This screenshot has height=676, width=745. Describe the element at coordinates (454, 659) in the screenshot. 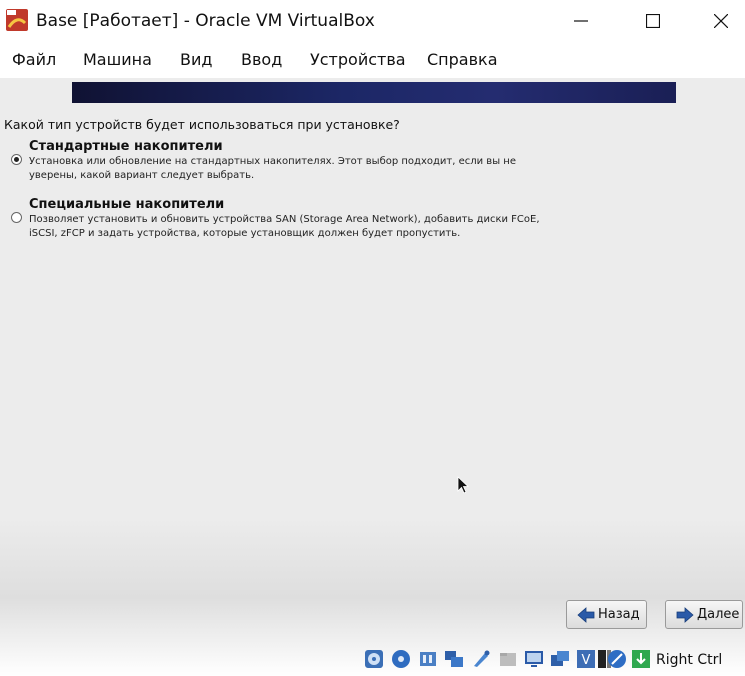

I see `network-icon` at that location.